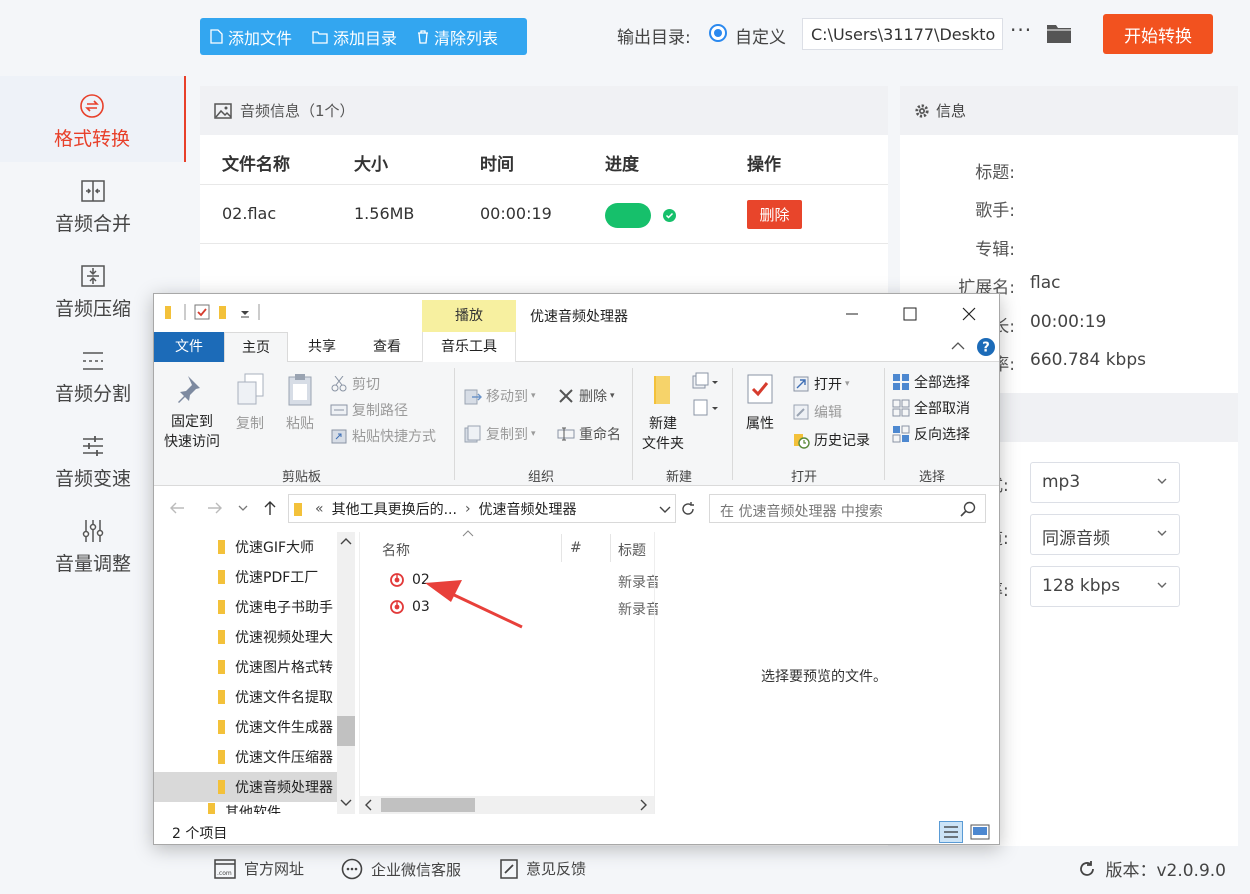 The image size is (1250, 894). What do you see at coordinates (246, 577) in the screenshot?
I see `tree-item: 优速PDF工厂` at bounding box center [246, 577].